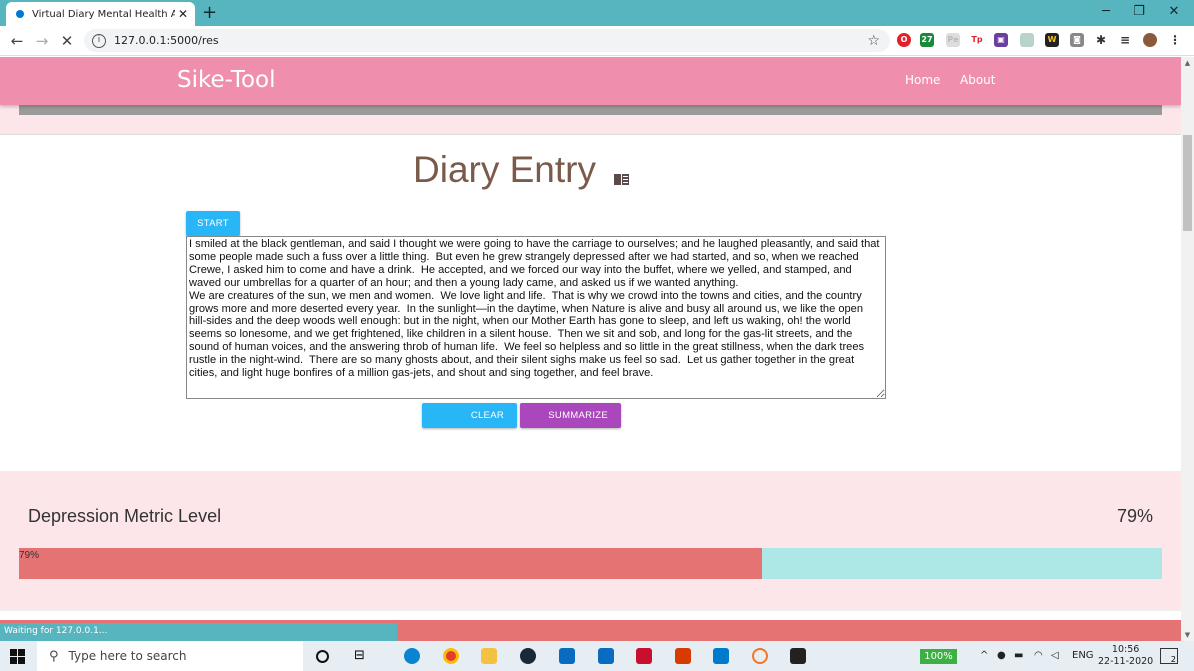  Describe the element at coordinates (1055, 655) in the screenshot. I see `volume-icon: ◁` at that location.